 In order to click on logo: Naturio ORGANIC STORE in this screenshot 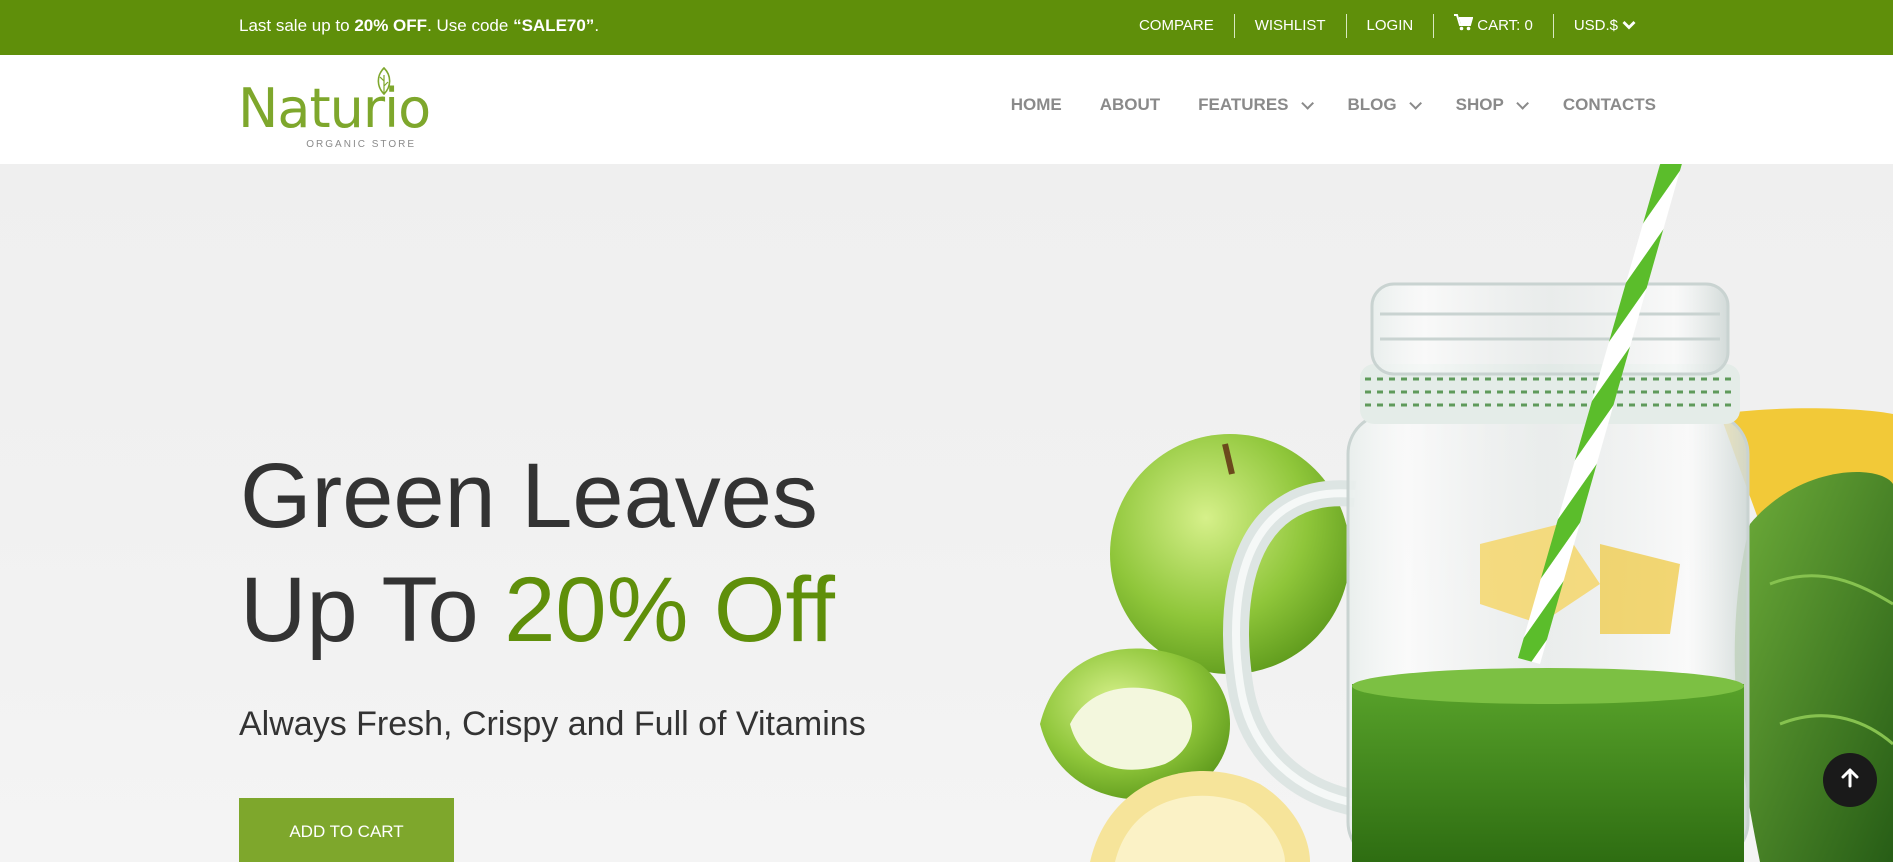, I will do `click(334, 108)`.